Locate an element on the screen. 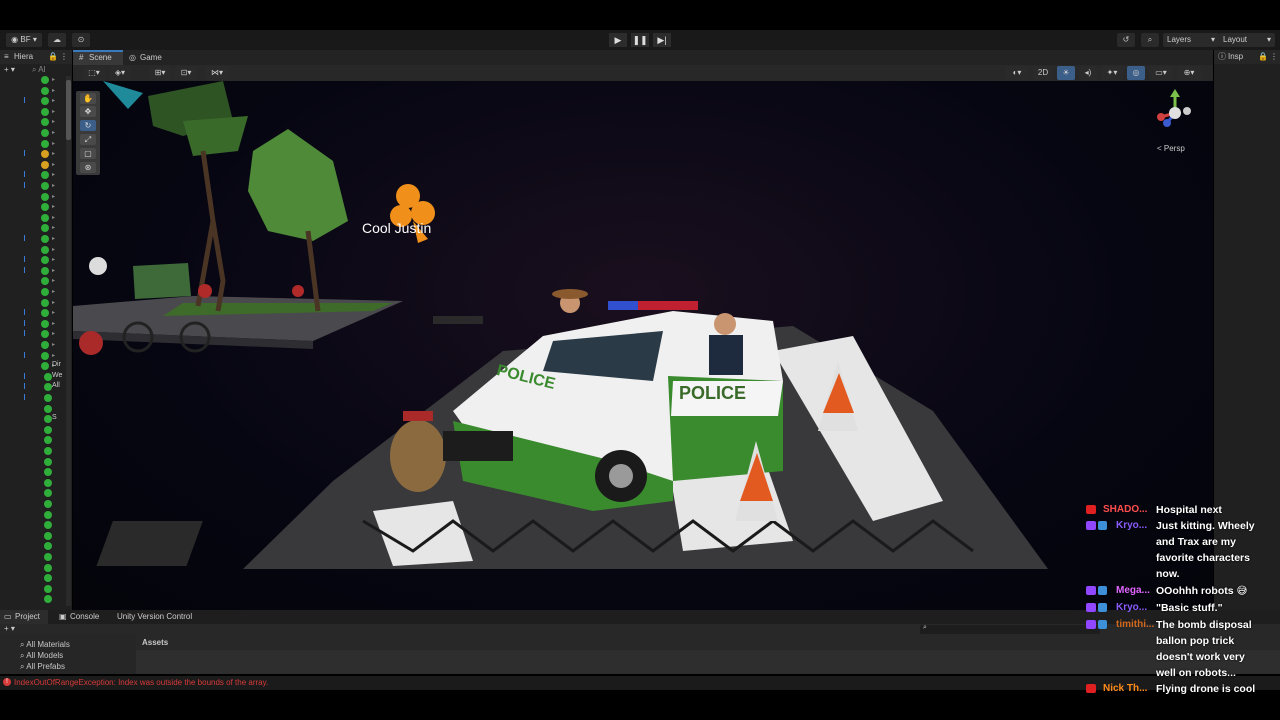 This screenshot has height=720, width=1280. play-button: ▶ is located at coordinates (618, 40).